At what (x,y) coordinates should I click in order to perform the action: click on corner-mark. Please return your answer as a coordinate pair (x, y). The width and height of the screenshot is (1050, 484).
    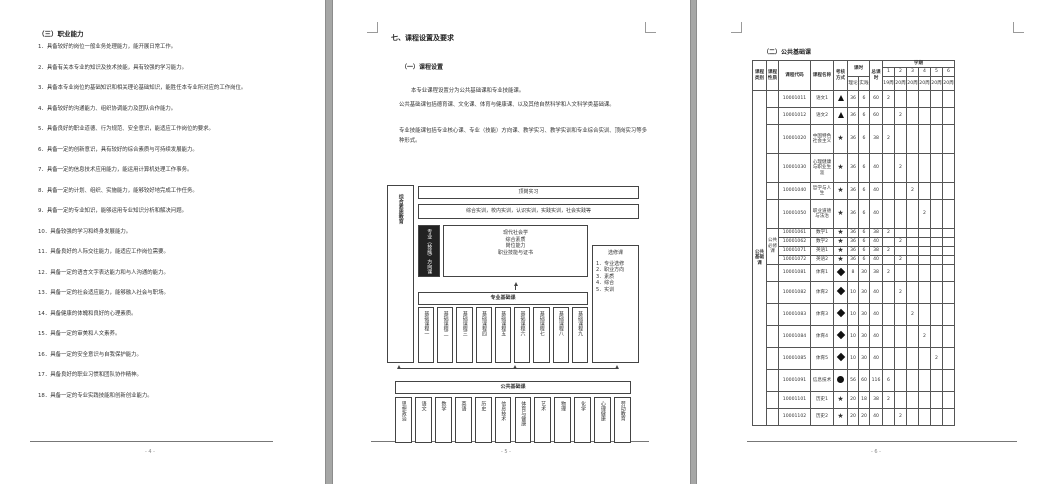
    Looking at the image, I should click on (1018, 27).